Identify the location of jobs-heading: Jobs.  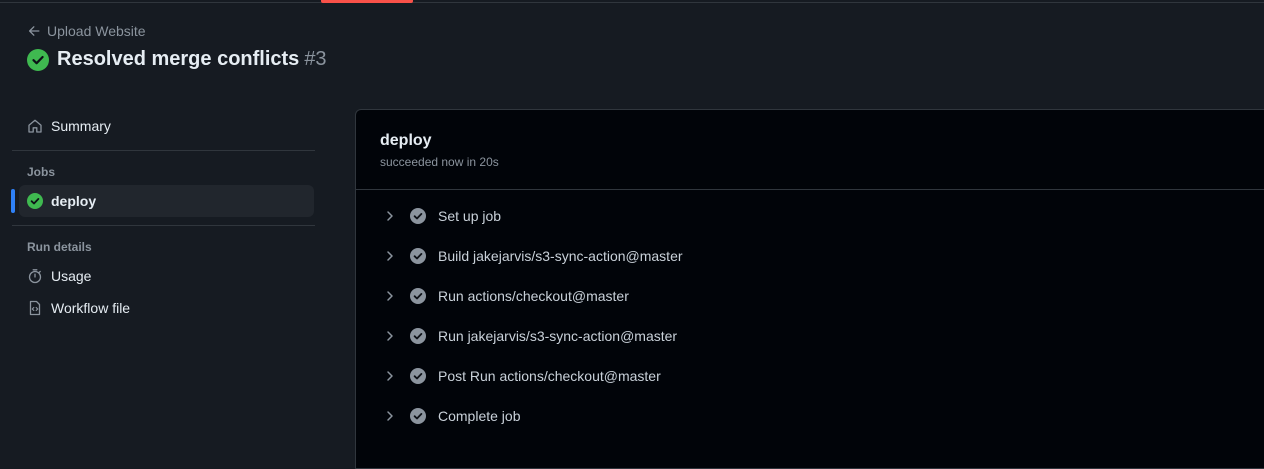
(41, 172).